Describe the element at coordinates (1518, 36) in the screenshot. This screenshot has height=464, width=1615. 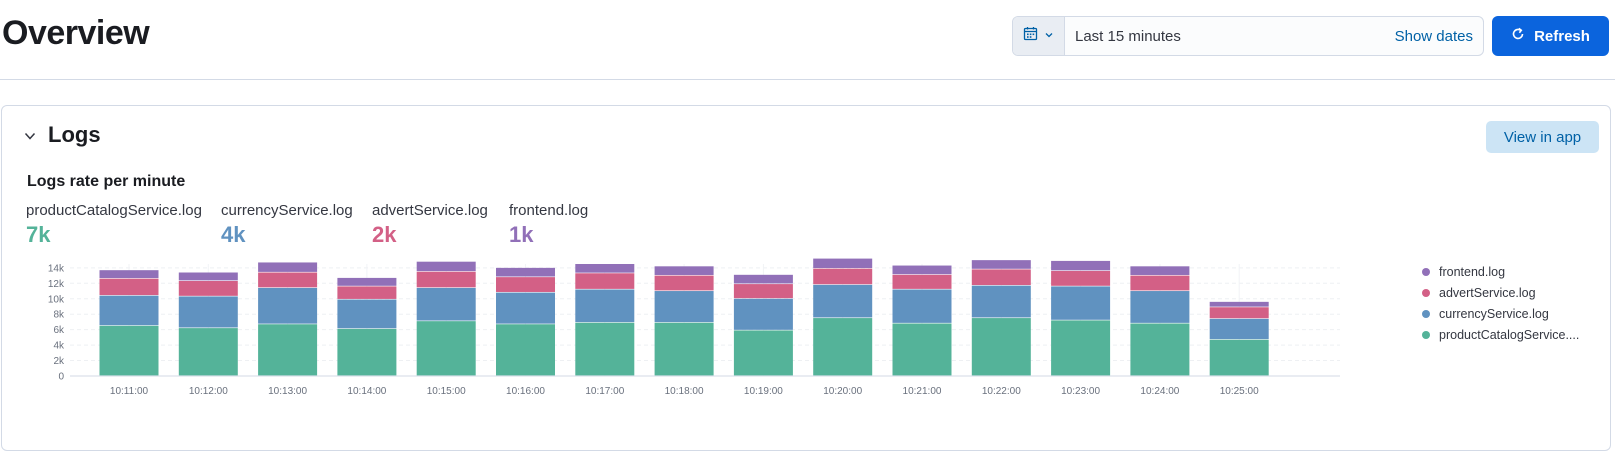
I see `refresh-icon` at that location.